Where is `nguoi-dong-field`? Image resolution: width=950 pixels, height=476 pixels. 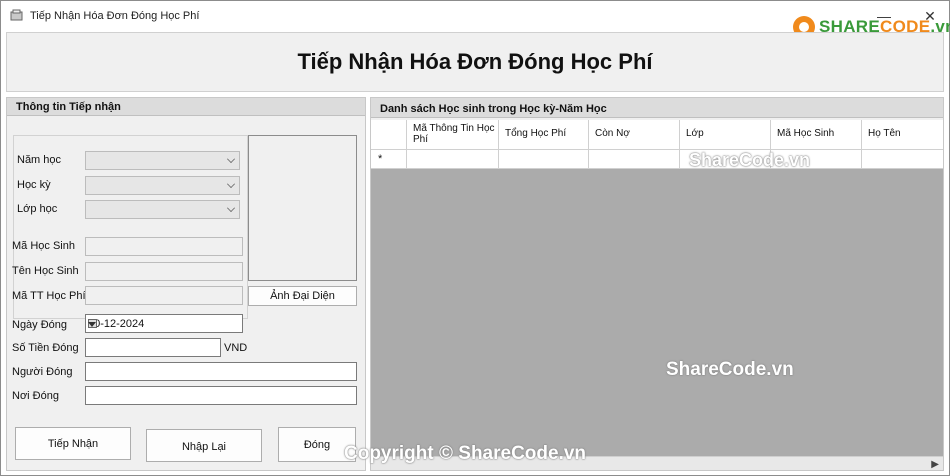 nguoi-dong-field is located at coordinates (221, 371).